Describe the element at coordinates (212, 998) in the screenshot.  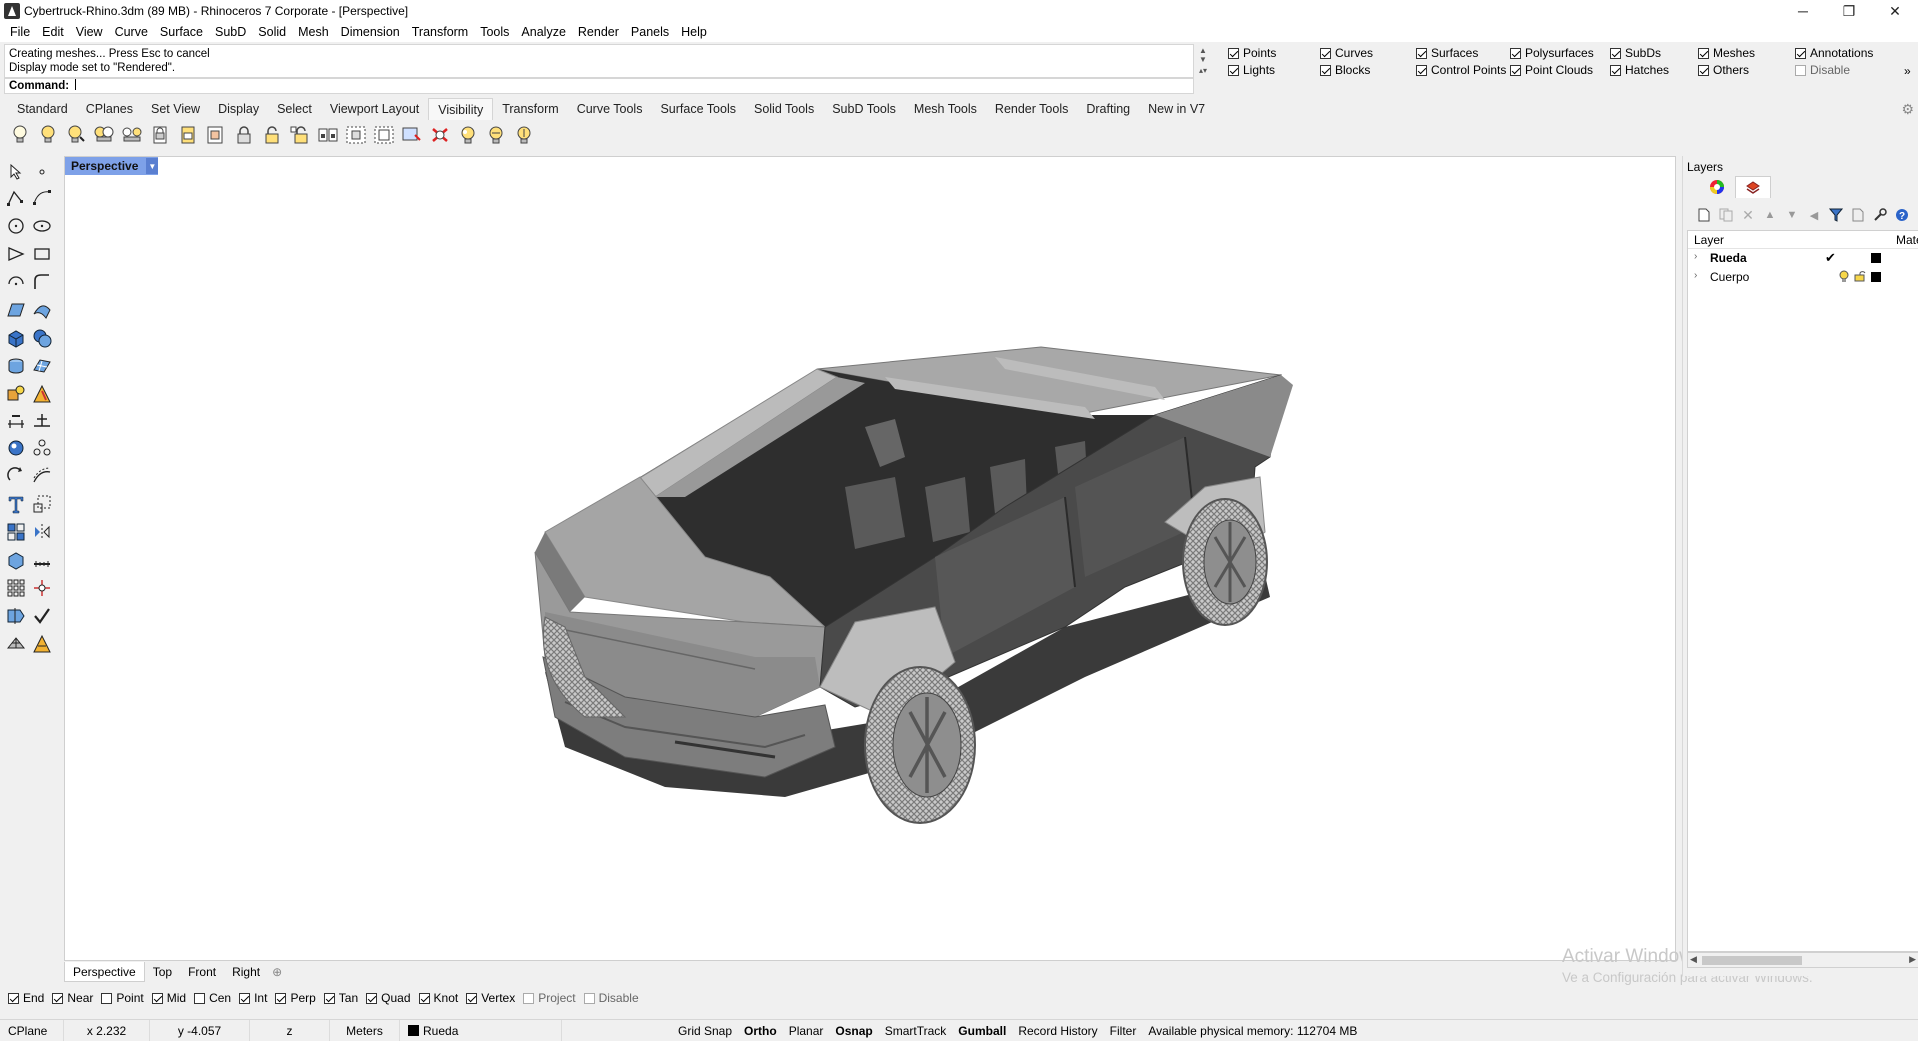
I see `osnap-cen-checkbox: Cen` at that location.